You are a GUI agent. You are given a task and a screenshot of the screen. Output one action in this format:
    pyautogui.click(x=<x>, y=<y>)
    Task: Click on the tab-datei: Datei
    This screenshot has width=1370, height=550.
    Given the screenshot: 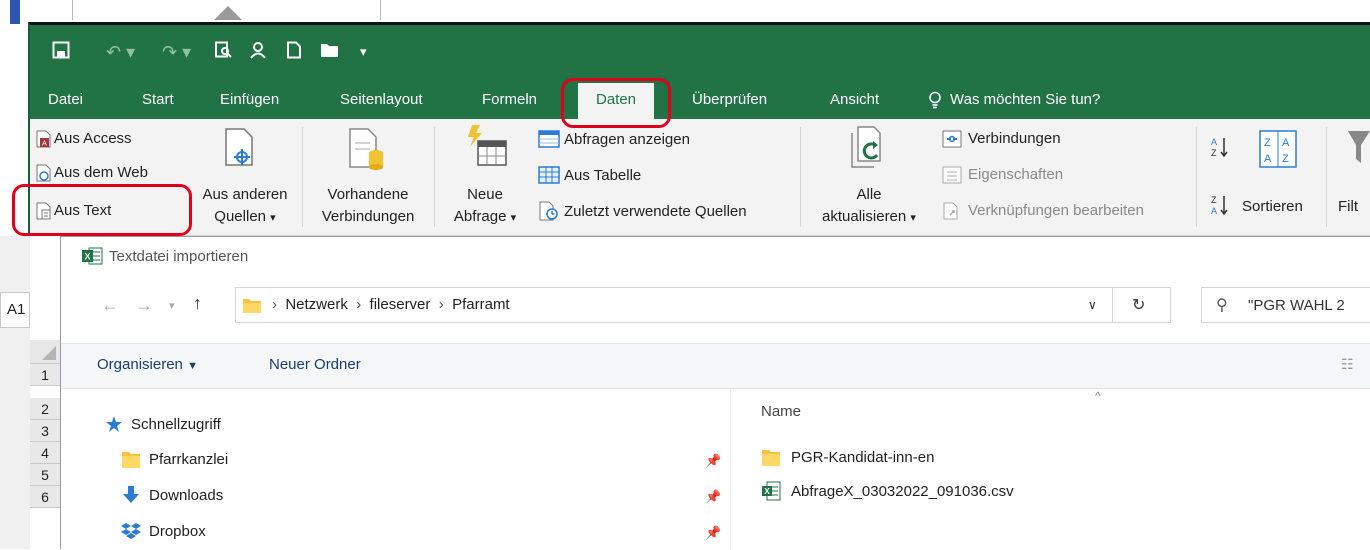 What is the action you would take?
    pyautogui.click(x=65, y=100)
    